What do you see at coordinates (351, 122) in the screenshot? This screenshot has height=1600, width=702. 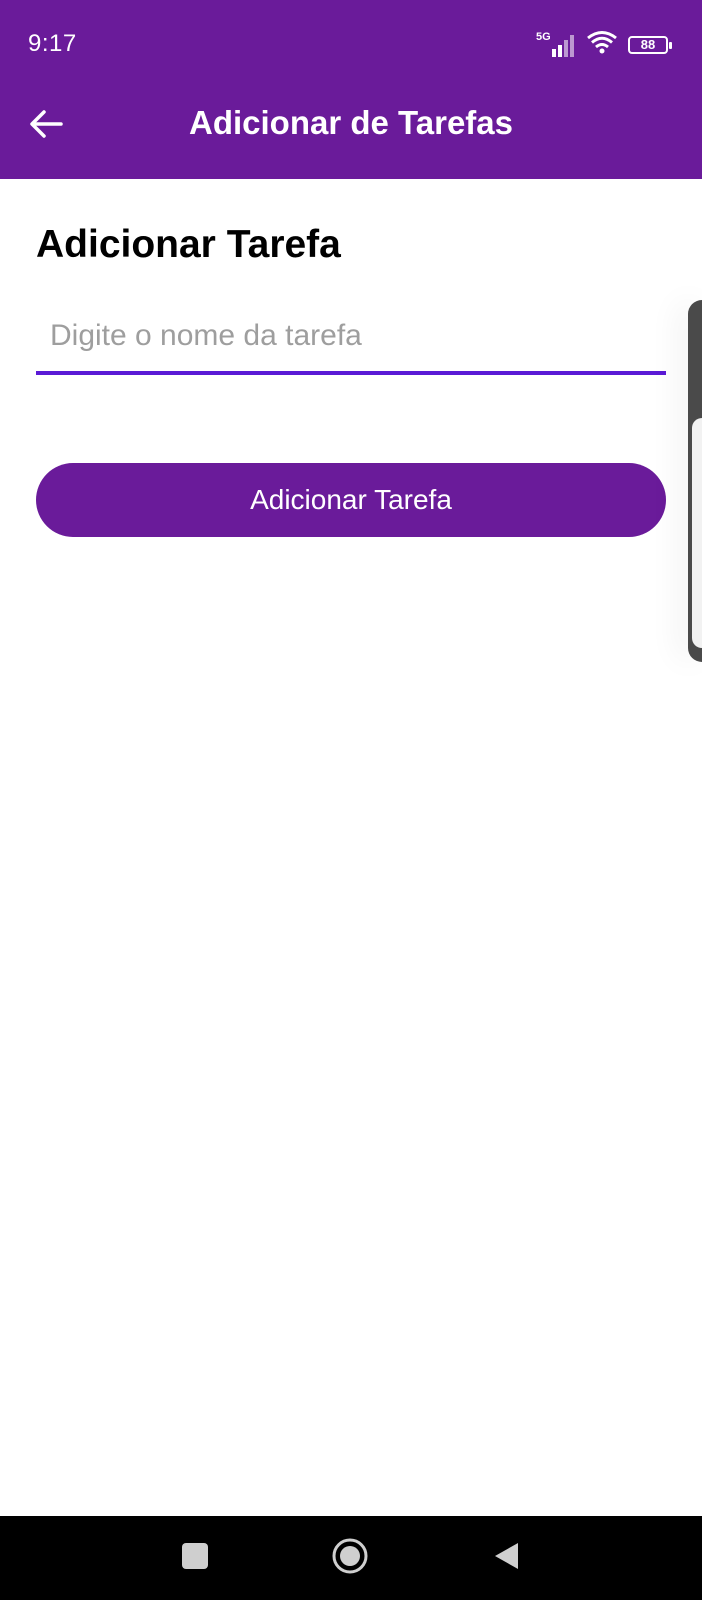 I see `toolbar-title: Adicionar de Tarefas` at bounding box center [351, 122].